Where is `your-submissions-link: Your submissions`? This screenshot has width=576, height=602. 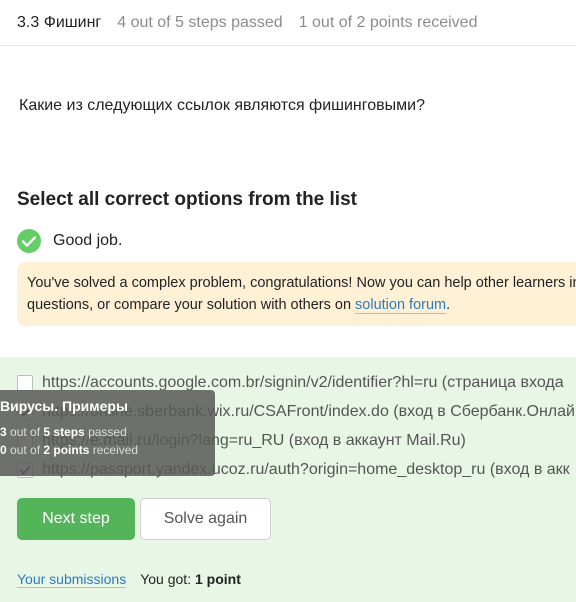
your-submissions-link: Your submissions is located at coordinates (72, 579).